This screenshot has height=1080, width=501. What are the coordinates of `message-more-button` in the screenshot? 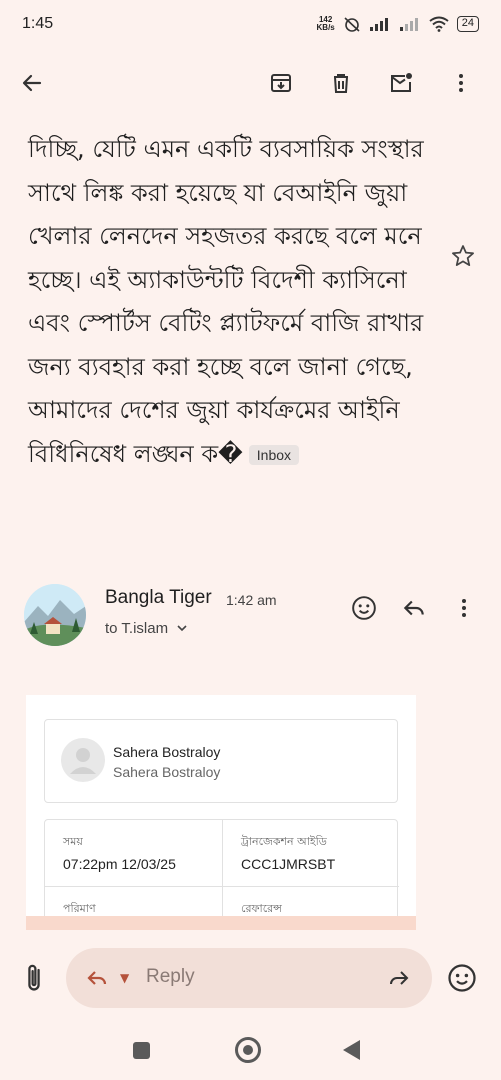 It's located at (464, 608).